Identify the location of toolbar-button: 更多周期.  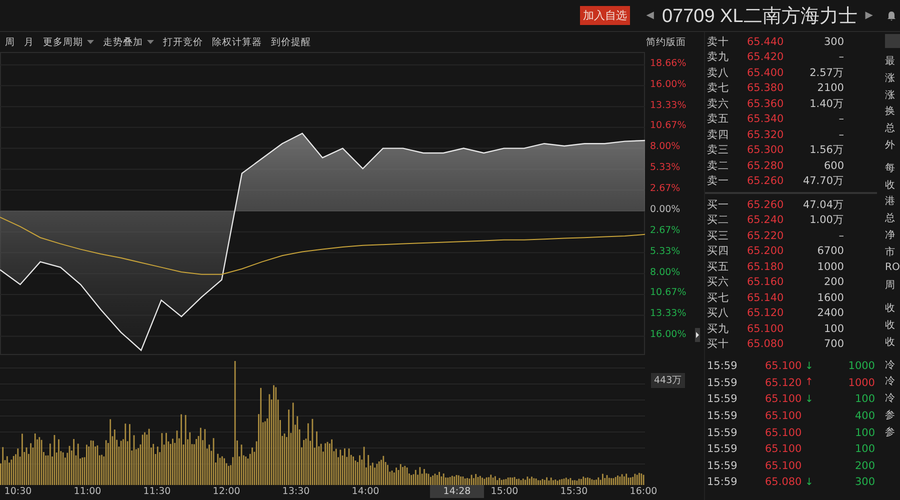
(63, 42).